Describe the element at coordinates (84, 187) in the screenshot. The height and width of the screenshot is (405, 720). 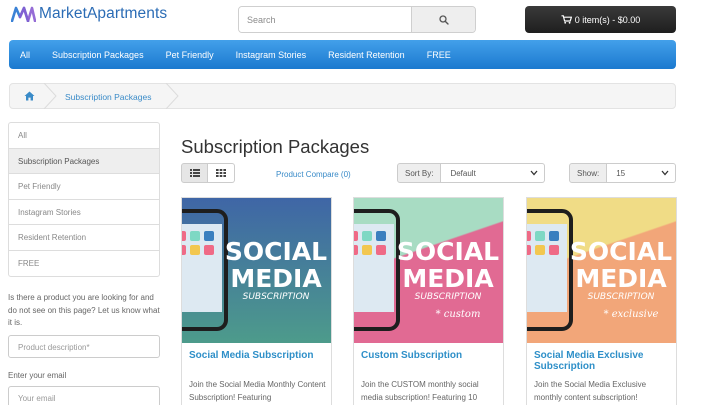
I see `category-item-pet-friendly: Pet Friendly` at that location.